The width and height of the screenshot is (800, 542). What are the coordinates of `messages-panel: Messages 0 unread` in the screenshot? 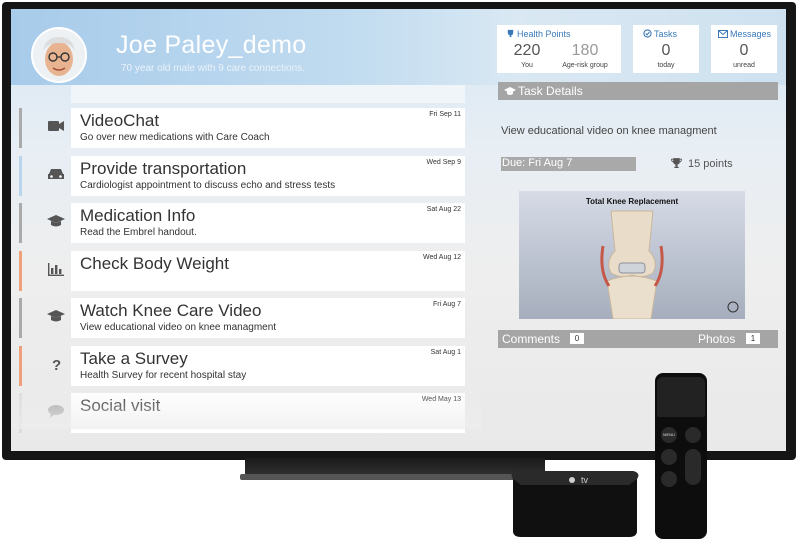 It's located at (744, 49).